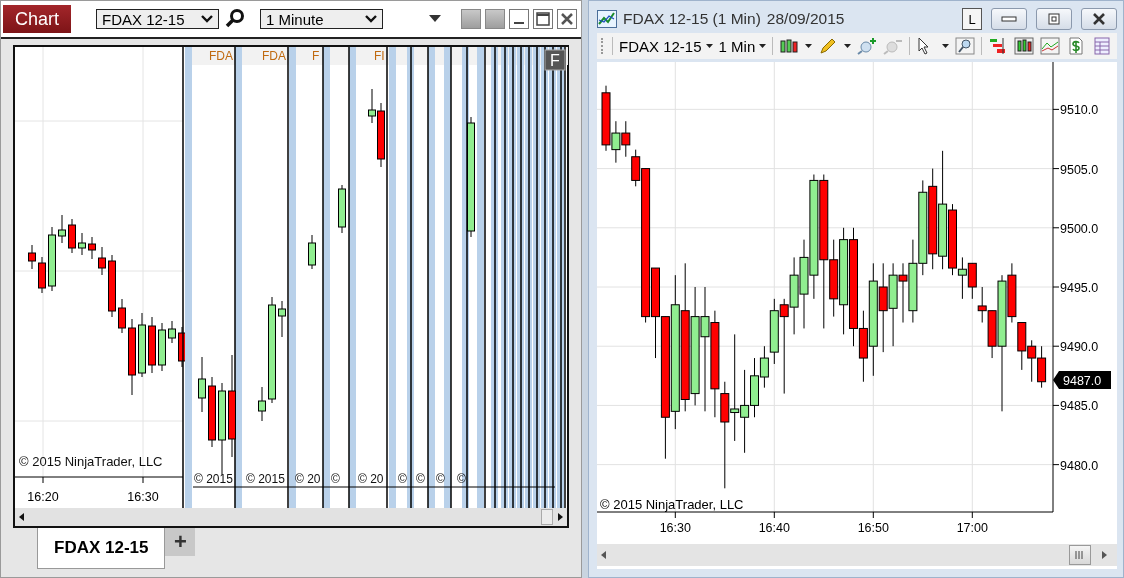 This screenshot has width=1124, height=578. What do you see at coordinates (666, 46) in the screenshot?
I see `instrument-selector: FDAX 12-15` at bounding box center [666, 46].